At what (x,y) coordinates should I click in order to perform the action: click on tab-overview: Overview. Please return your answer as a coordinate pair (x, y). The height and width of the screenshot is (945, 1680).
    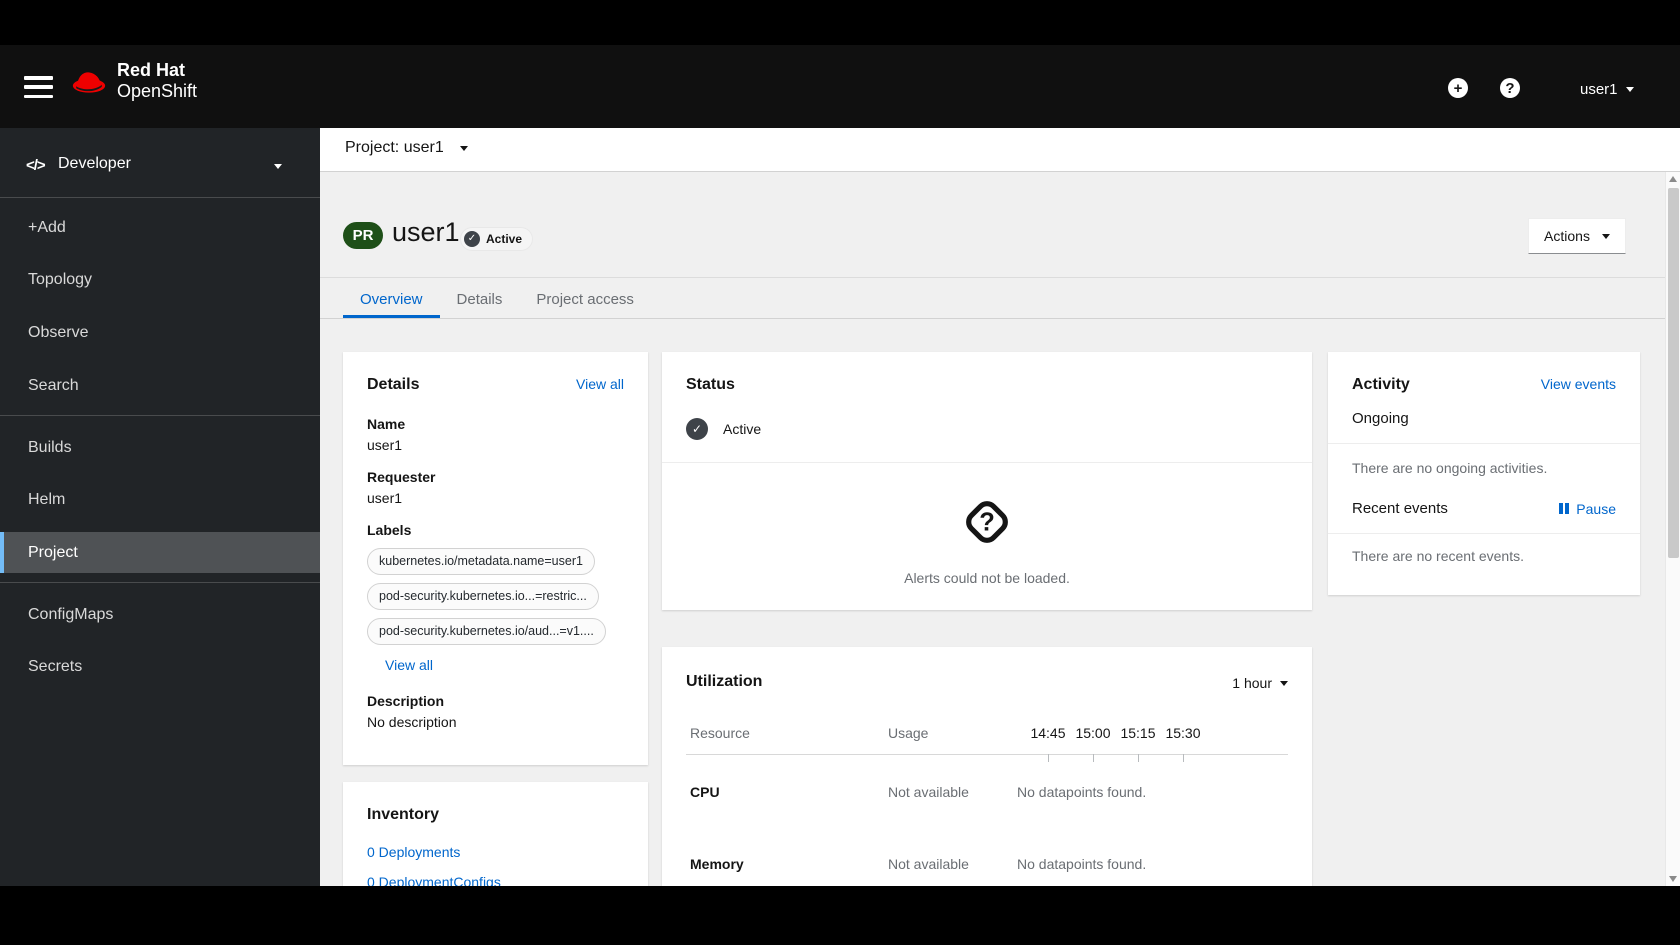
    Looking at the image, I should click on (391, 300).